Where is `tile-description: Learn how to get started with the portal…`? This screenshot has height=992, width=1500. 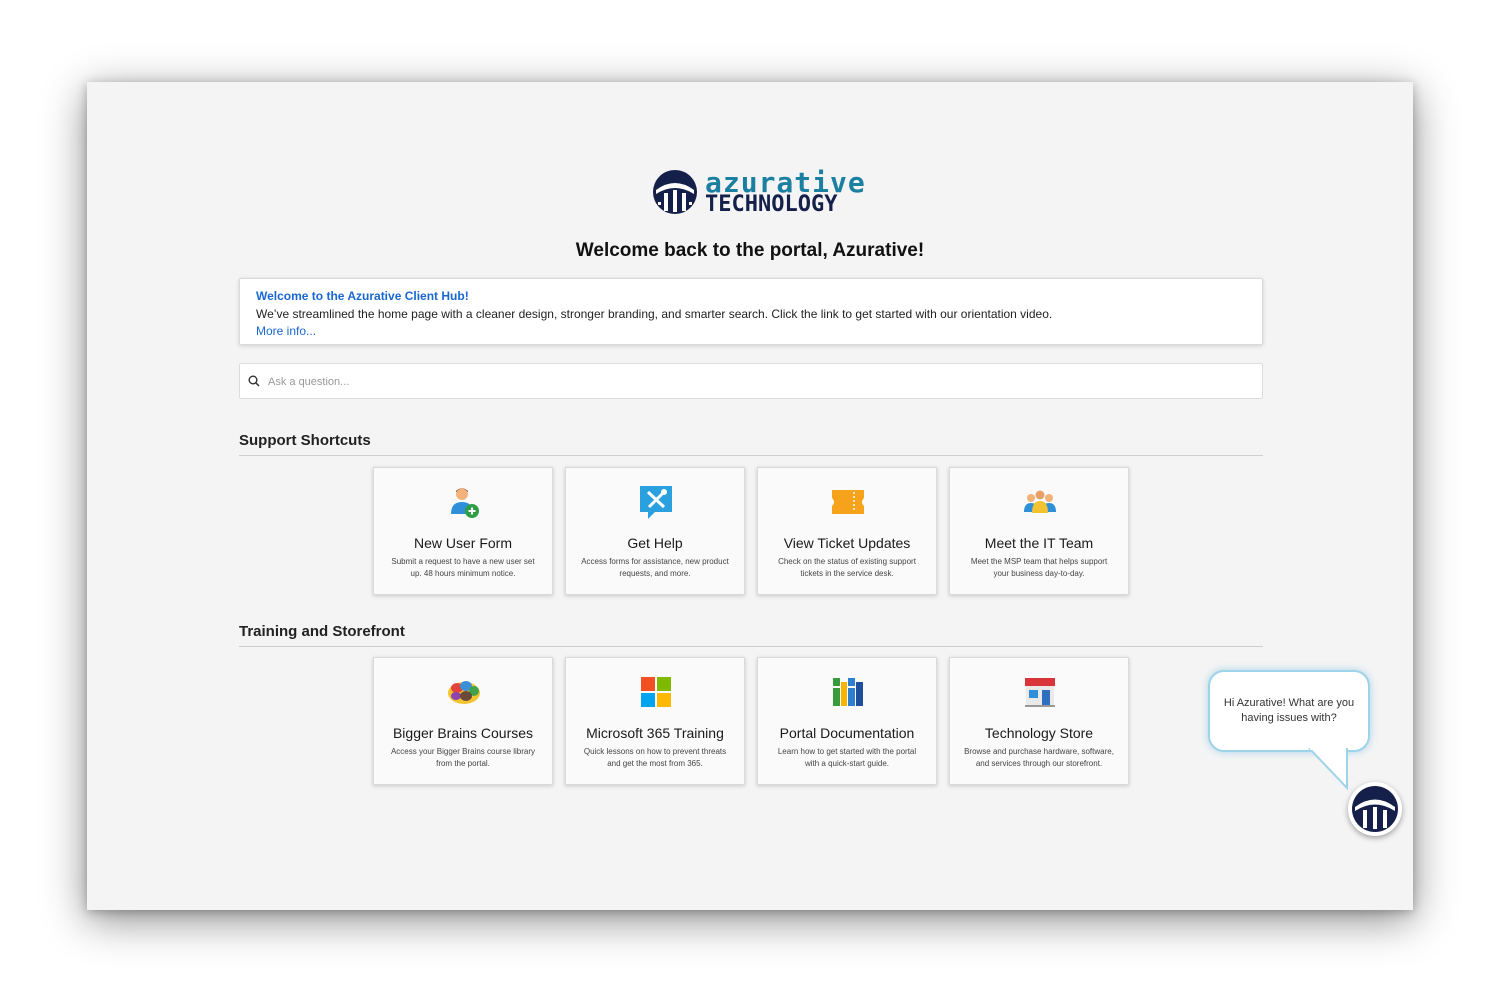
tile-description: Learn how to get started with the portal… is located at coordinates (847, 757).